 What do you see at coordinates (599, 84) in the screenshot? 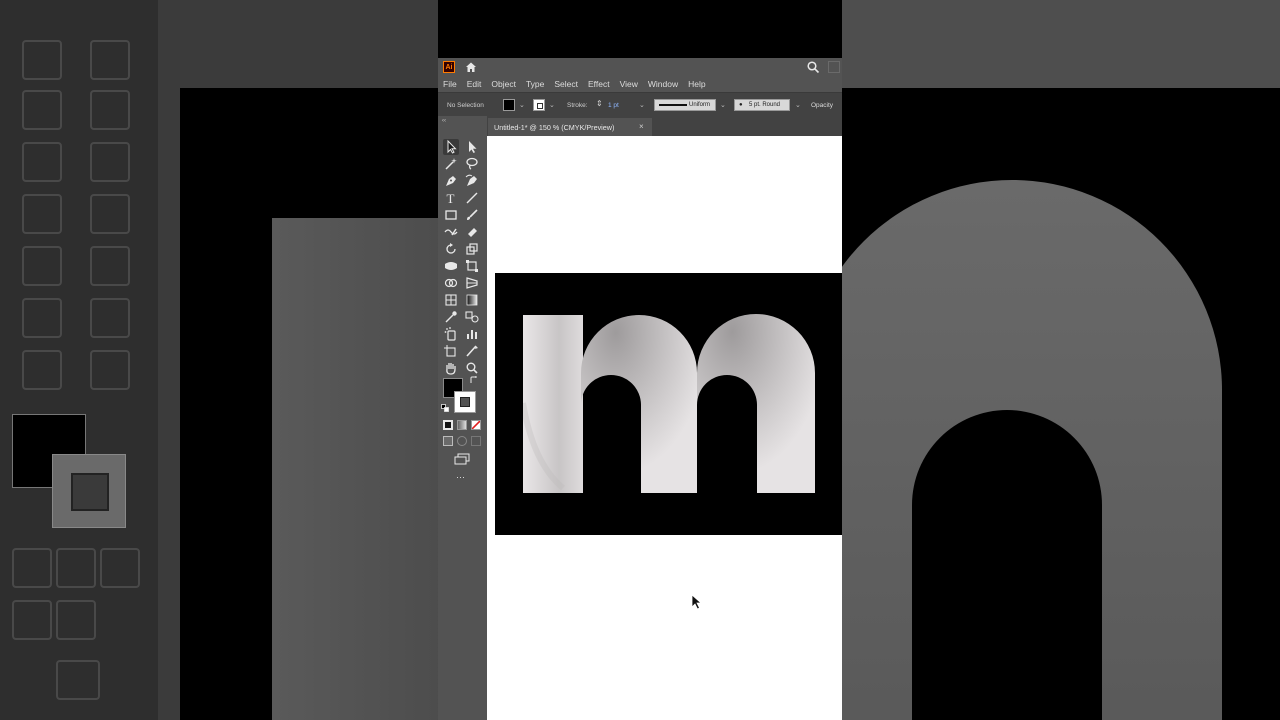
I see `menu-effect: Effect` at bounding box center [599, 84].